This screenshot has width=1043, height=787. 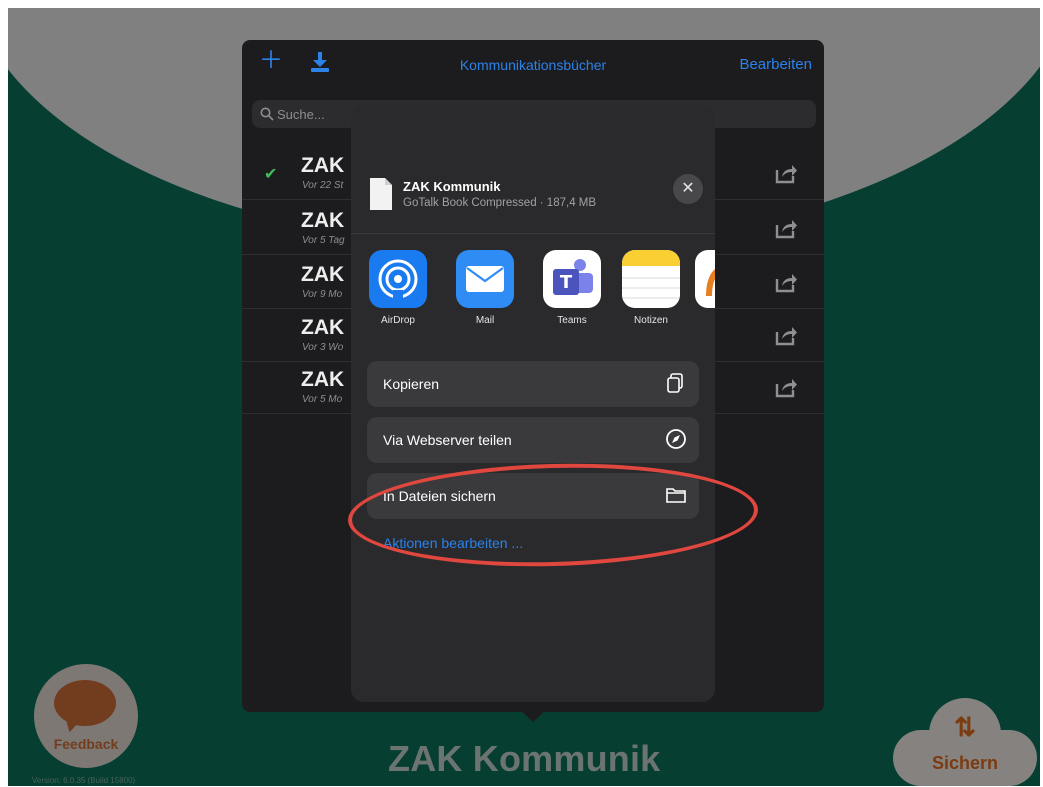 What do you see at coordinates (775, 64) in the screenshot?
I see `edit-button: Bearbeiten` at bounding box center [775, 64].